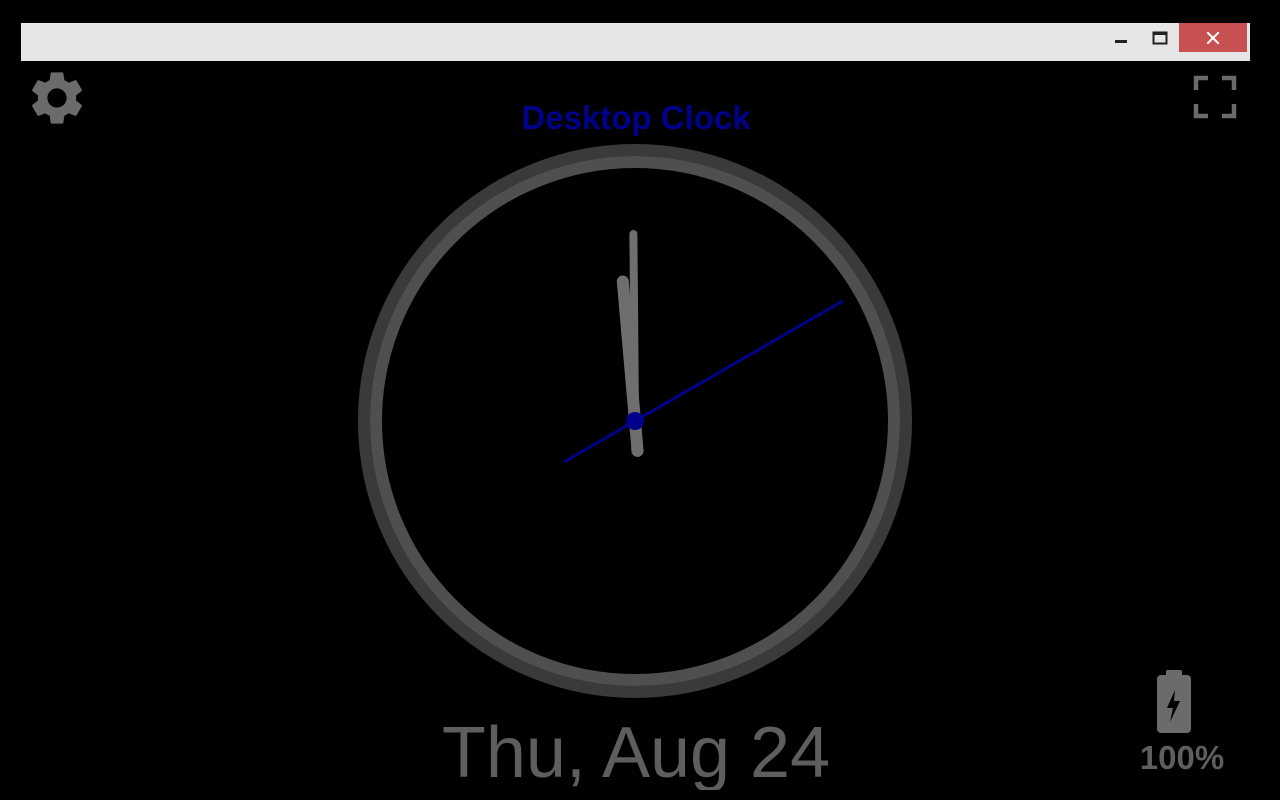  Describe the element at coordinates (1174, 701) in the screenshot. I see `battery-charging-icon` at that location.